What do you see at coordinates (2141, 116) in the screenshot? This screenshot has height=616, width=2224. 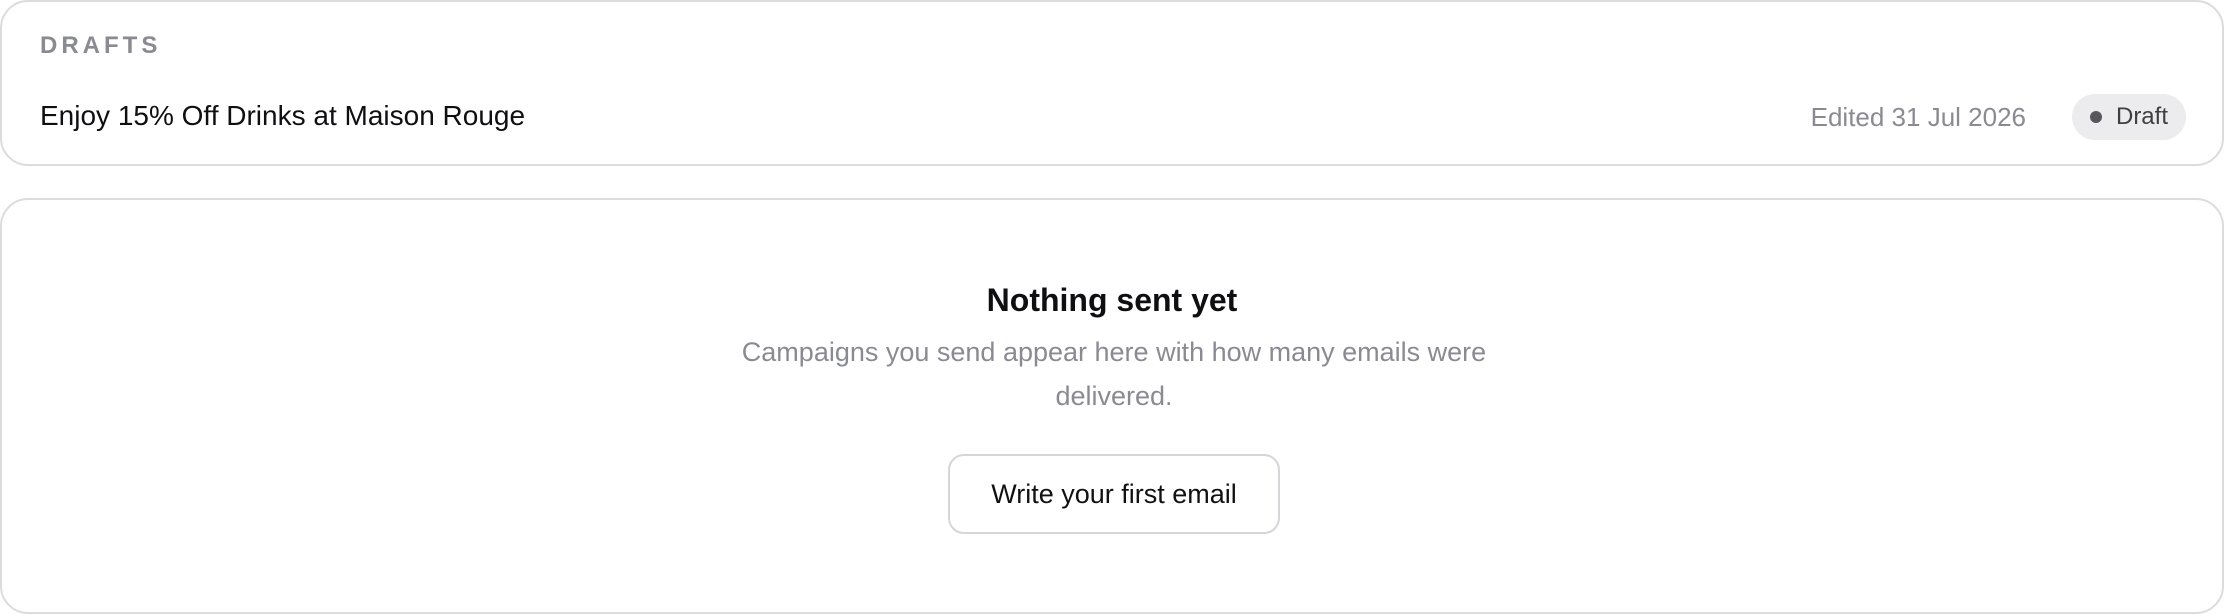 I see `draft-status-label: Draft` at bounding box center [2141, 116].